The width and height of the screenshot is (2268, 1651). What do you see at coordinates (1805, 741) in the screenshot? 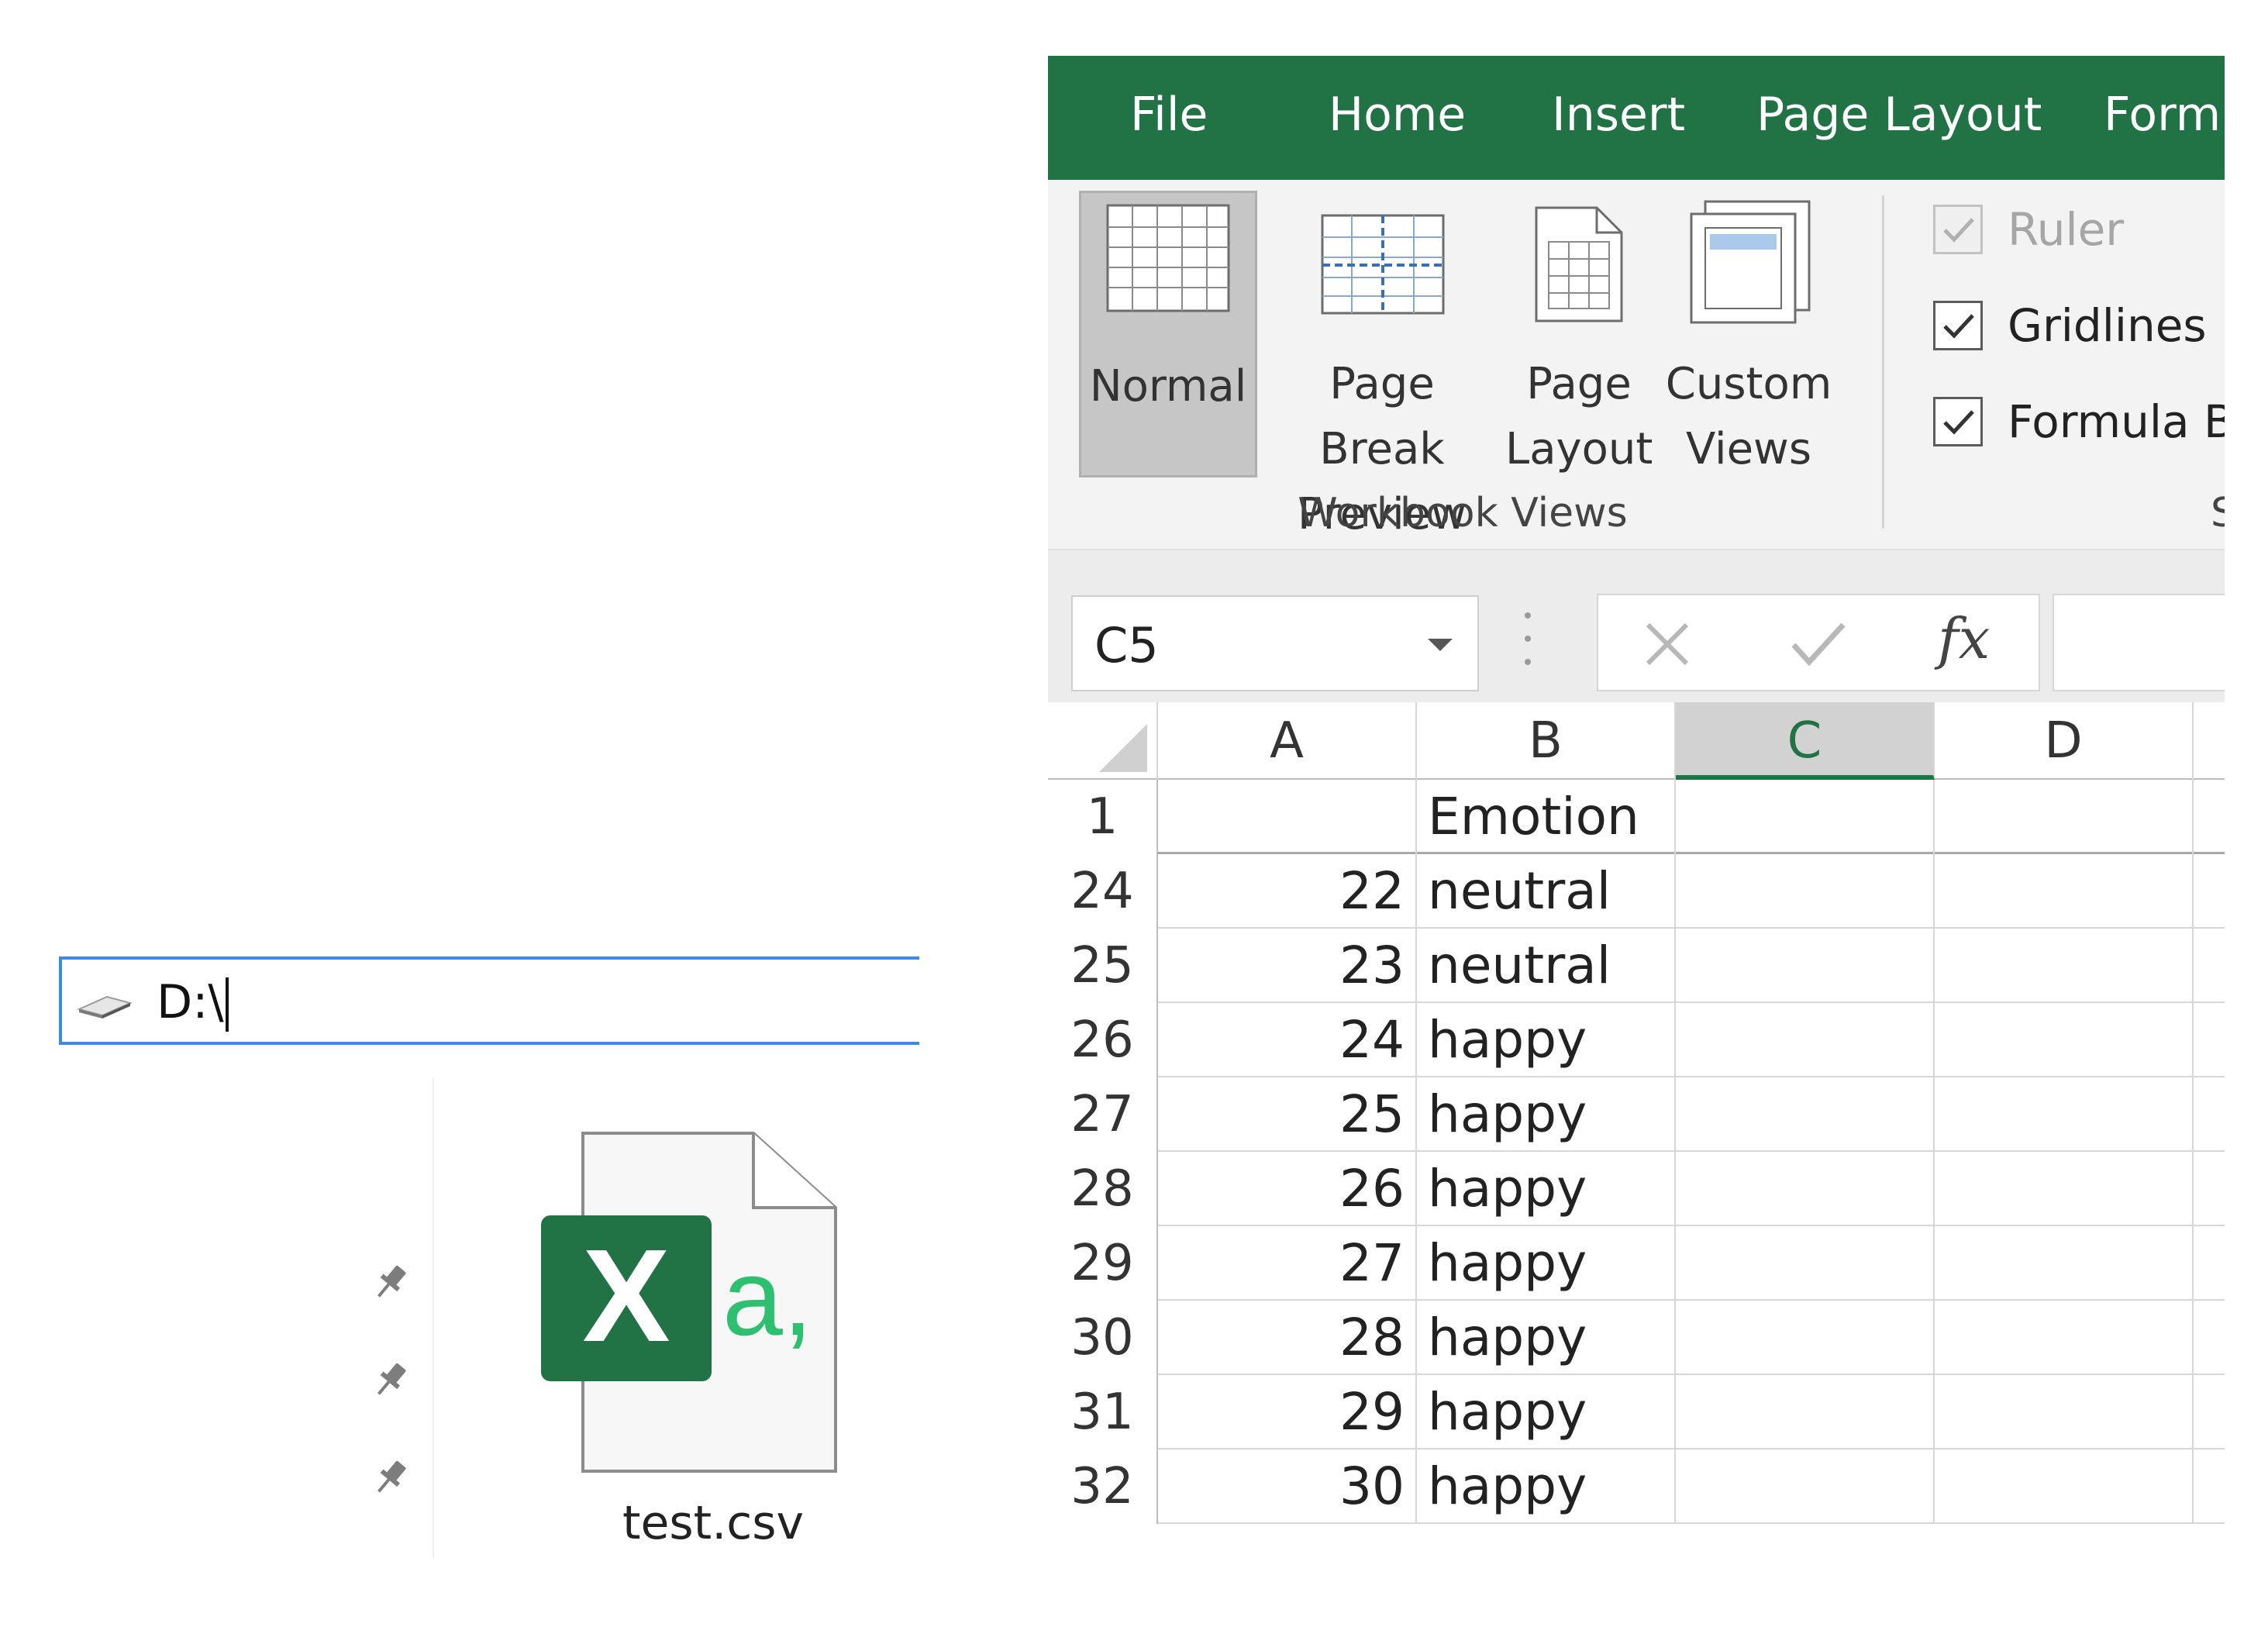
I see `column-header-c: C` at bounding box center [1805, 741].